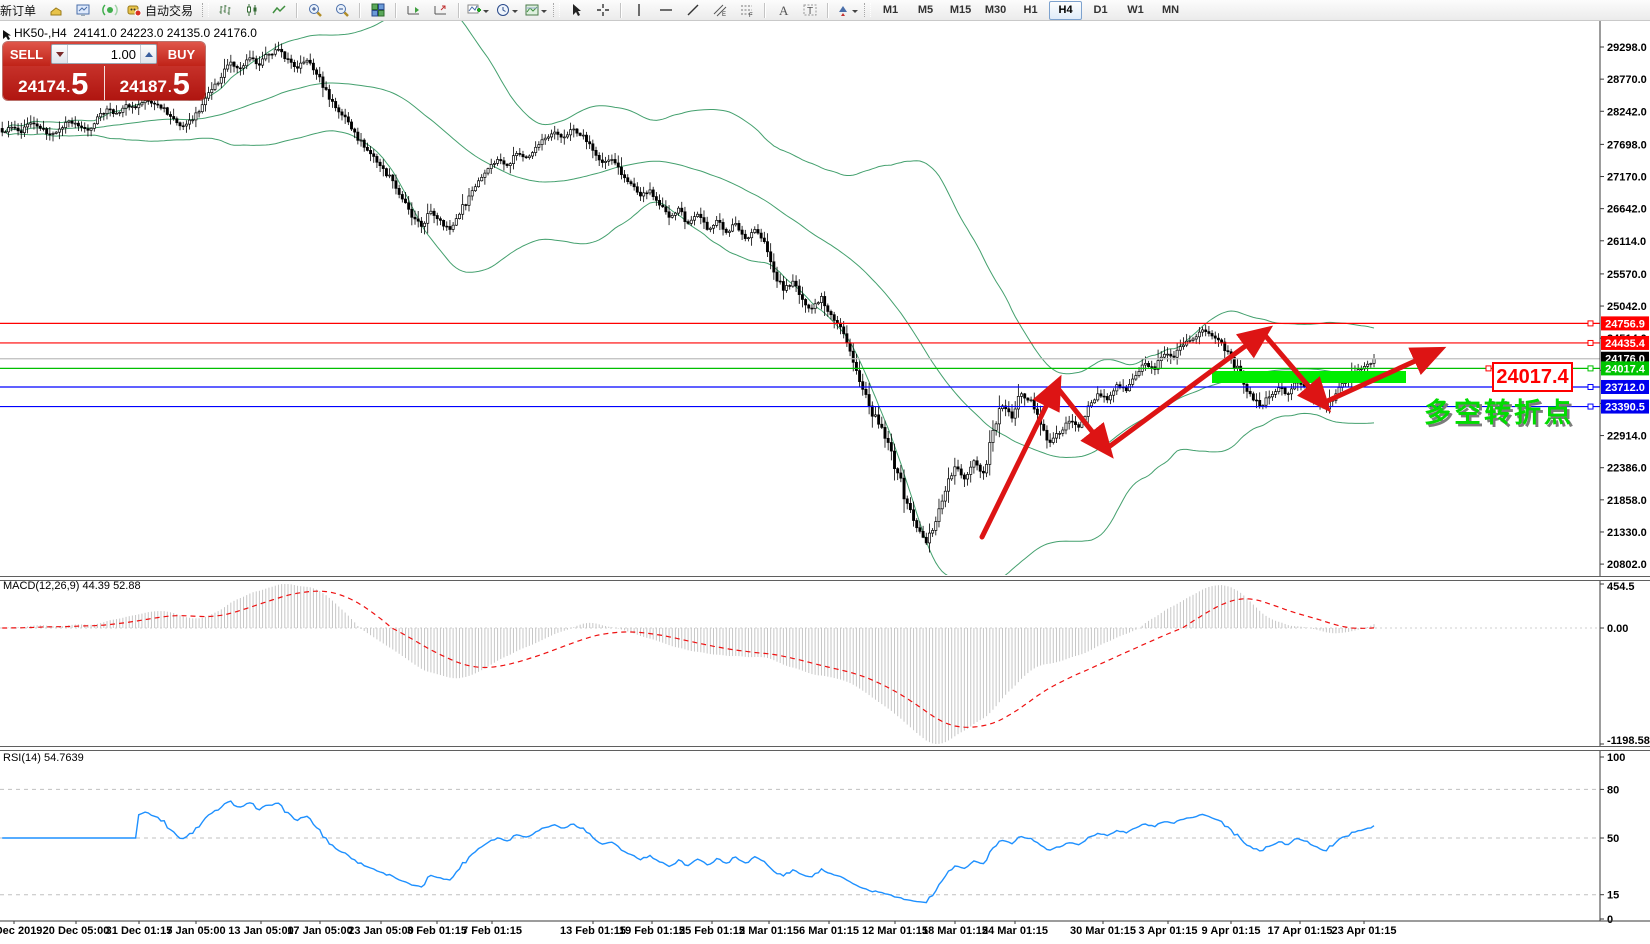 The width and height of the screenshot is (1650, 944). I want to click on symbol-period-label: HK50-,H4, so click(40, 33).